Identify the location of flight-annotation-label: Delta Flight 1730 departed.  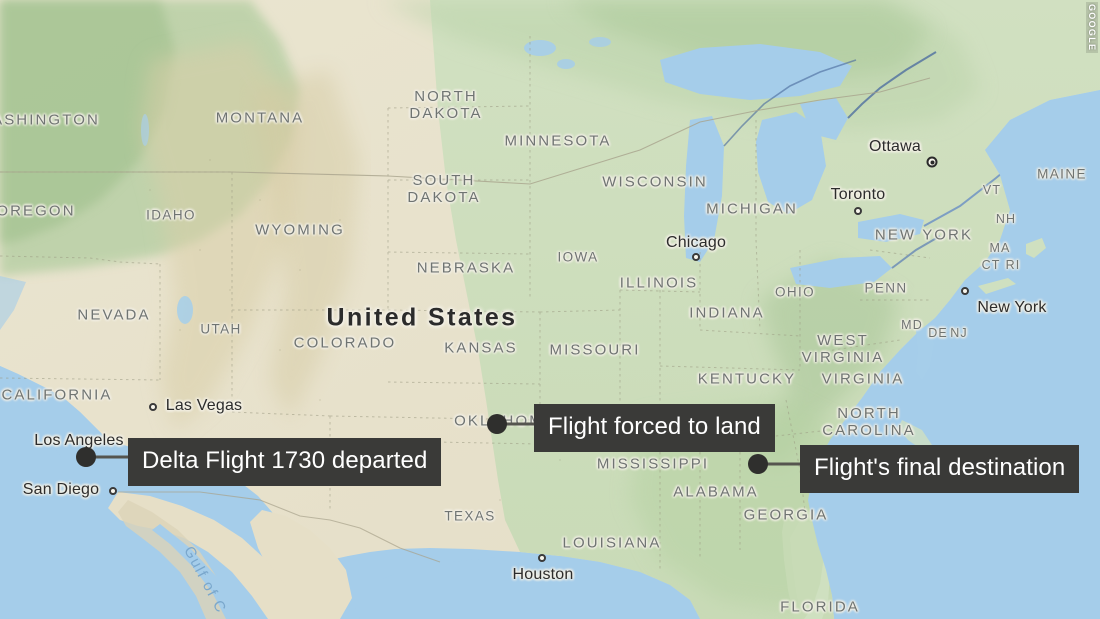
(285, 462).